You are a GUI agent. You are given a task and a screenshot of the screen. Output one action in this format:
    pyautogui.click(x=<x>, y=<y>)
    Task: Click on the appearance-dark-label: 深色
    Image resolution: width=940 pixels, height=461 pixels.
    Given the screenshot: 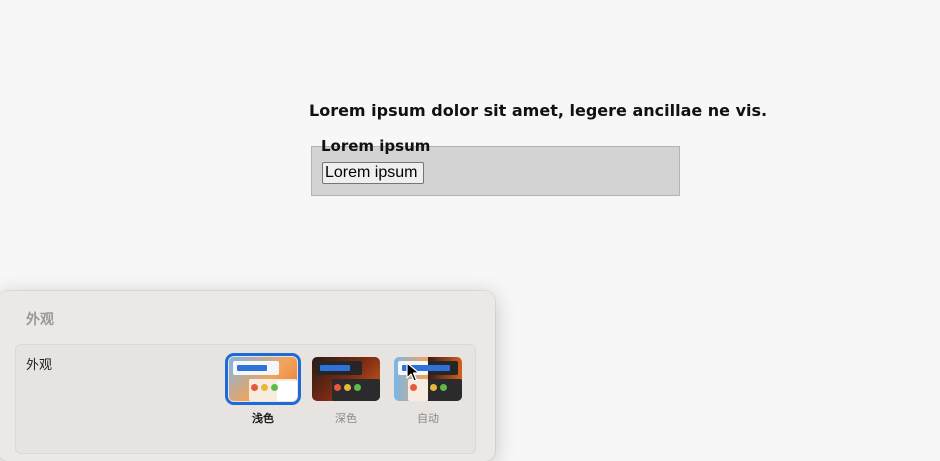 What is the action you would take?
    pyautogui.click(x=346, y=418)
    